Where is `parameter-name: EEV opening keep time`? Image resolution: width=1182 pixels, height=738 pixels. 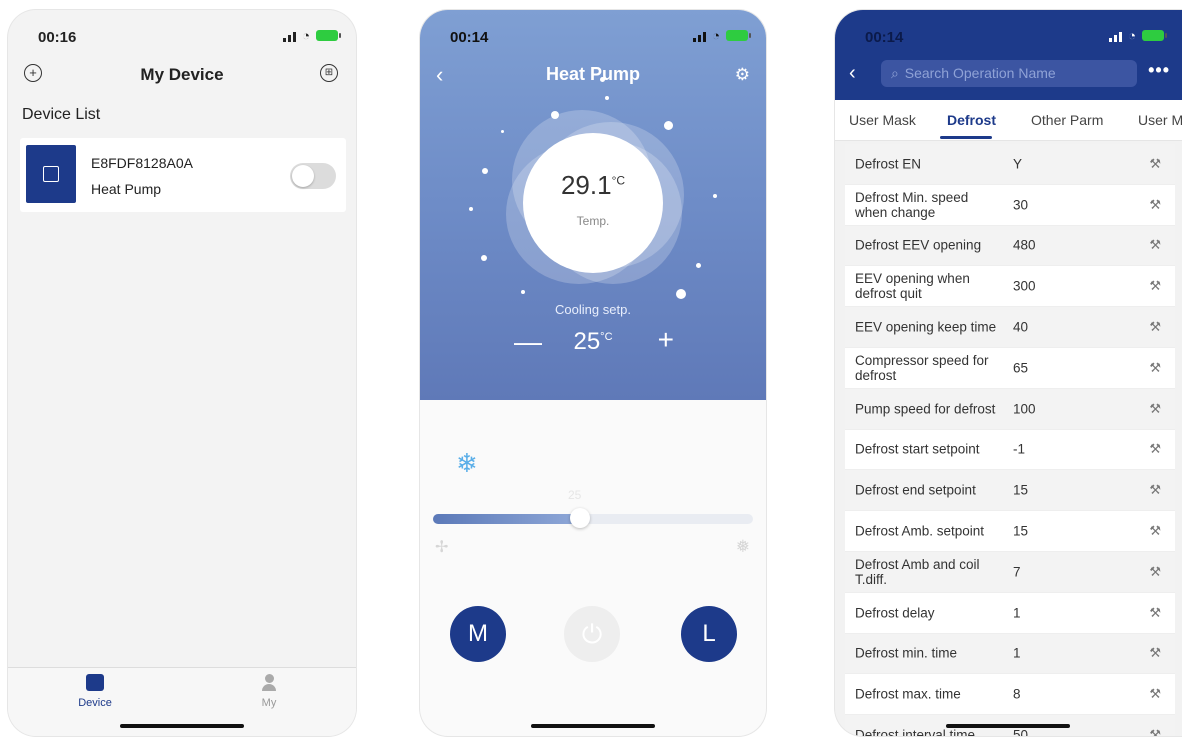 parameter-name: EEV opening keep time is located at coordinates (926, 327).